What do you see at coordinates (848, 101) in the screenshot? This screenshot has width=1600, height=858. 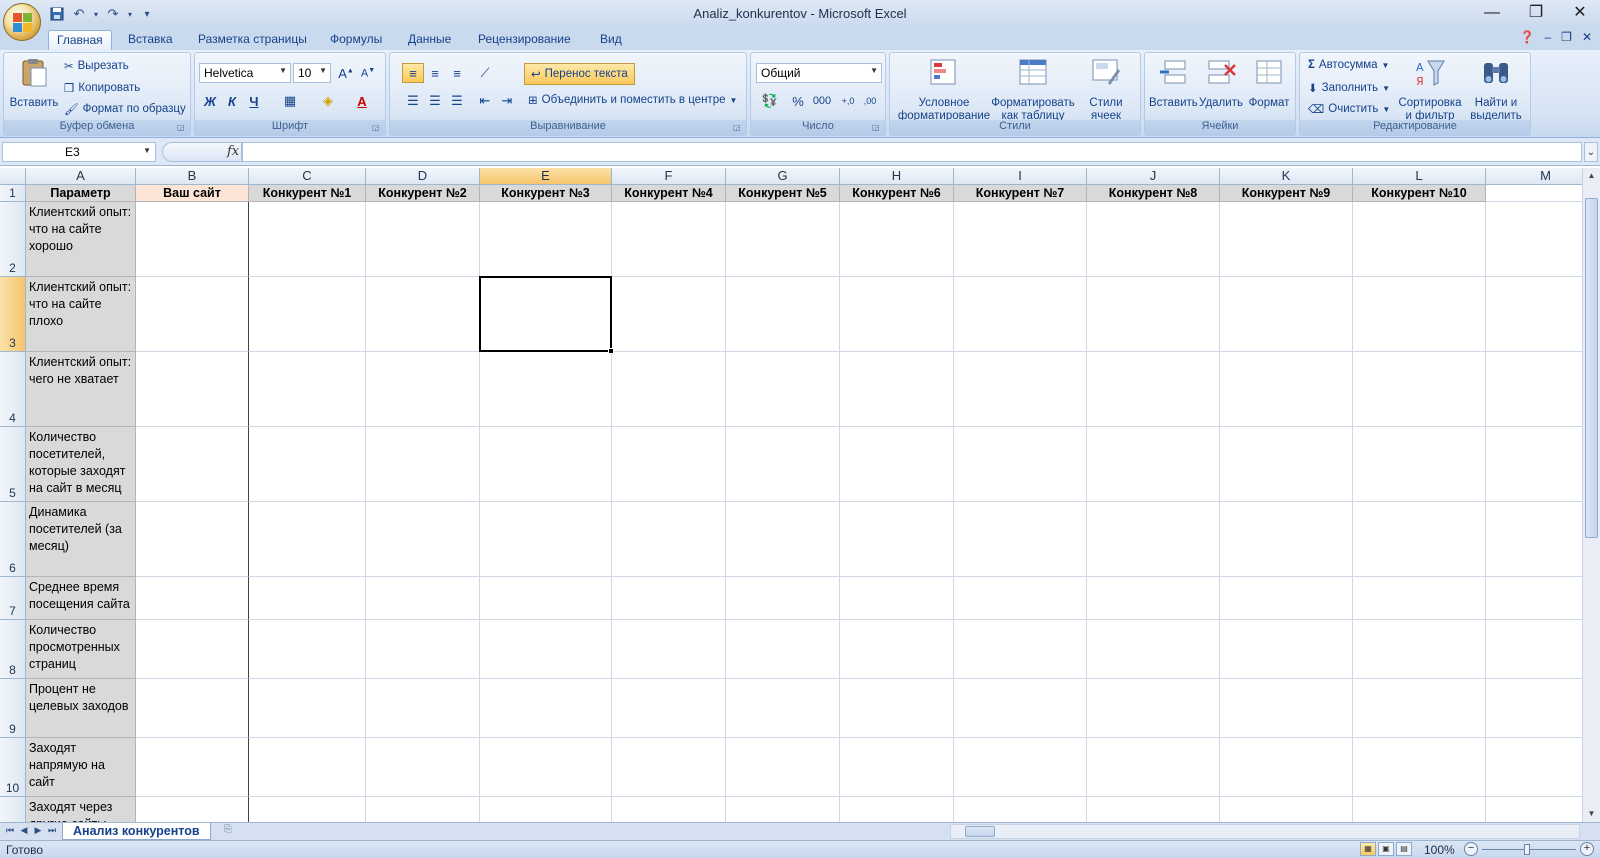 I see `increase-decimal-button: +,0` at bounding box center [848, 101].